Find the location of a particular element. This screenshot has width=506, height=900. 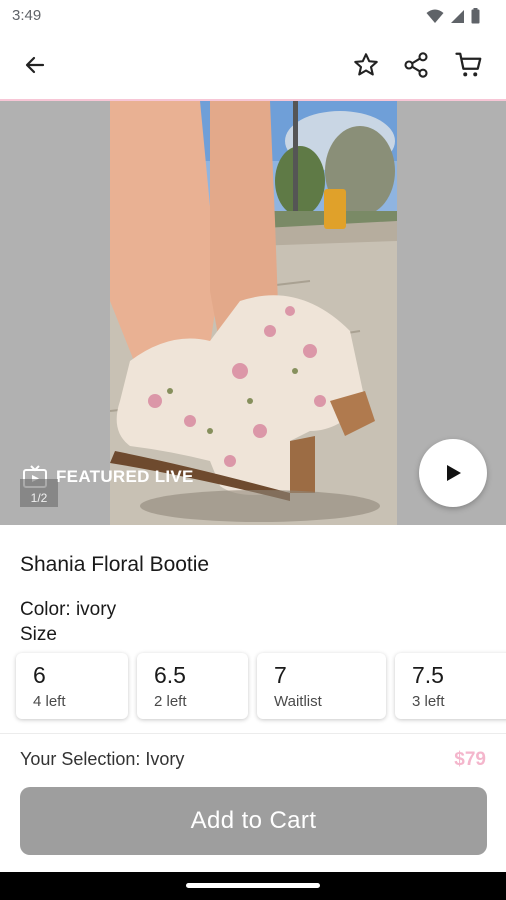

status-bar: 3:49 is located at coordinates (253, 16).